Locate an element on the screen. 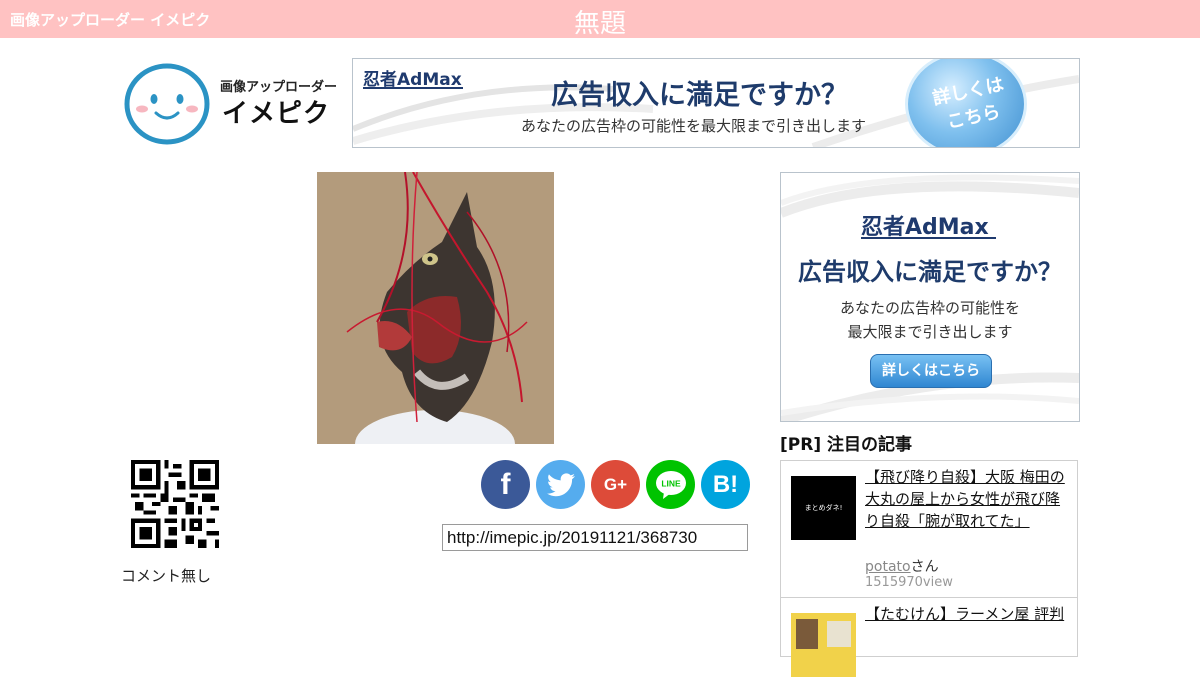  facebook-share-button: f is located at coordinates (505, 484).